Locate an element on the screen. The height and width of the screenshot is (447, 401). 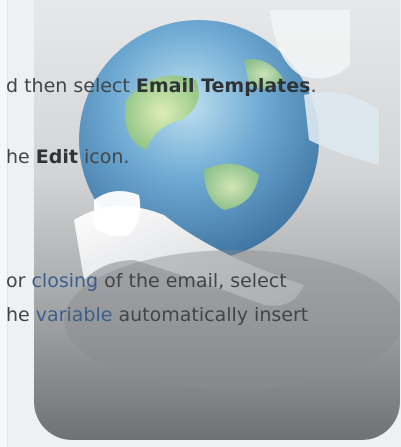
instruction-text: d then select is located at coordinates (71, 86).